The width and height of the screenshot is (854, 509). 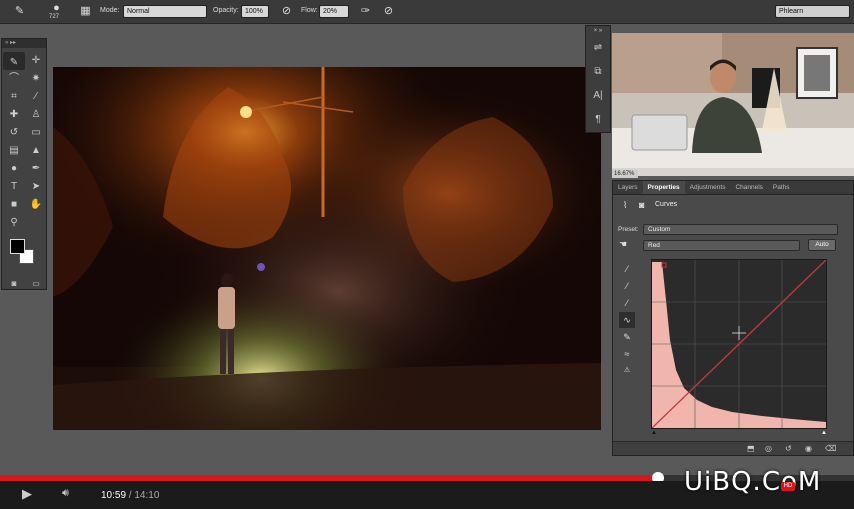 What do you see at coordinates (663, 187) in the screenshot?
I see `tab-properties: Properties` at bounding box center [663, 187].